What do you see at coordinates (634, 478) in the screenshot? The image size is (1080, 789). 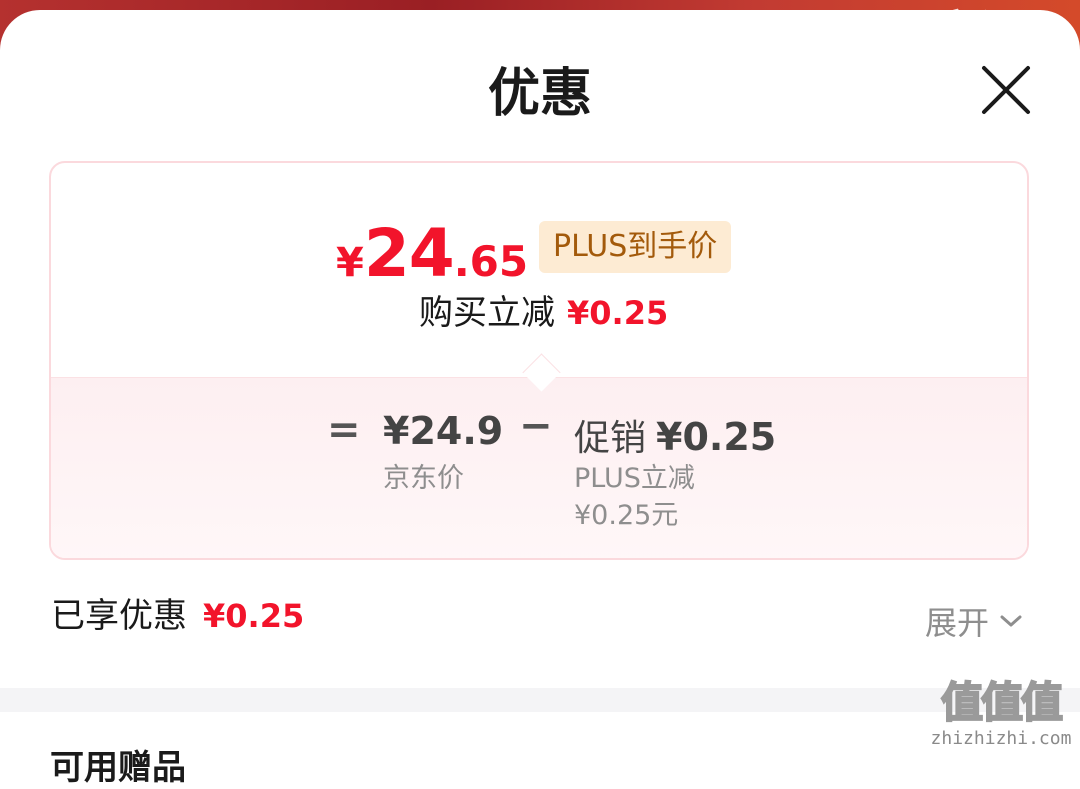 I see `promo-detail-line1: PLUS立减` at bounding box center [634, 478].